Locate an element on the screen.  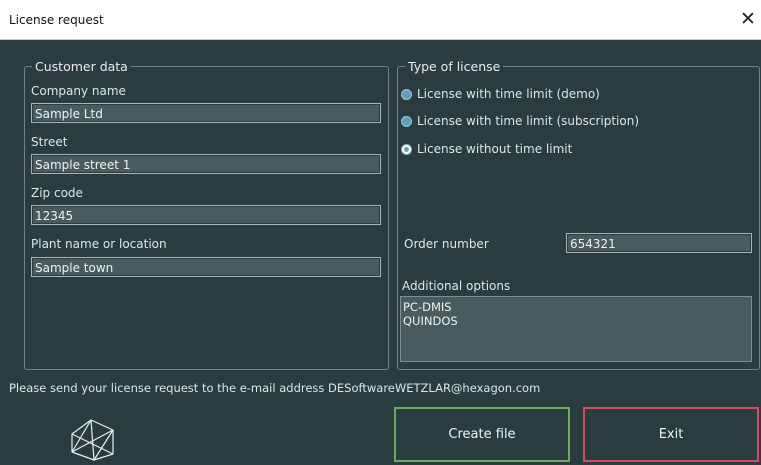
street-field: Sample street 1 is located at coordinates (206, 164).